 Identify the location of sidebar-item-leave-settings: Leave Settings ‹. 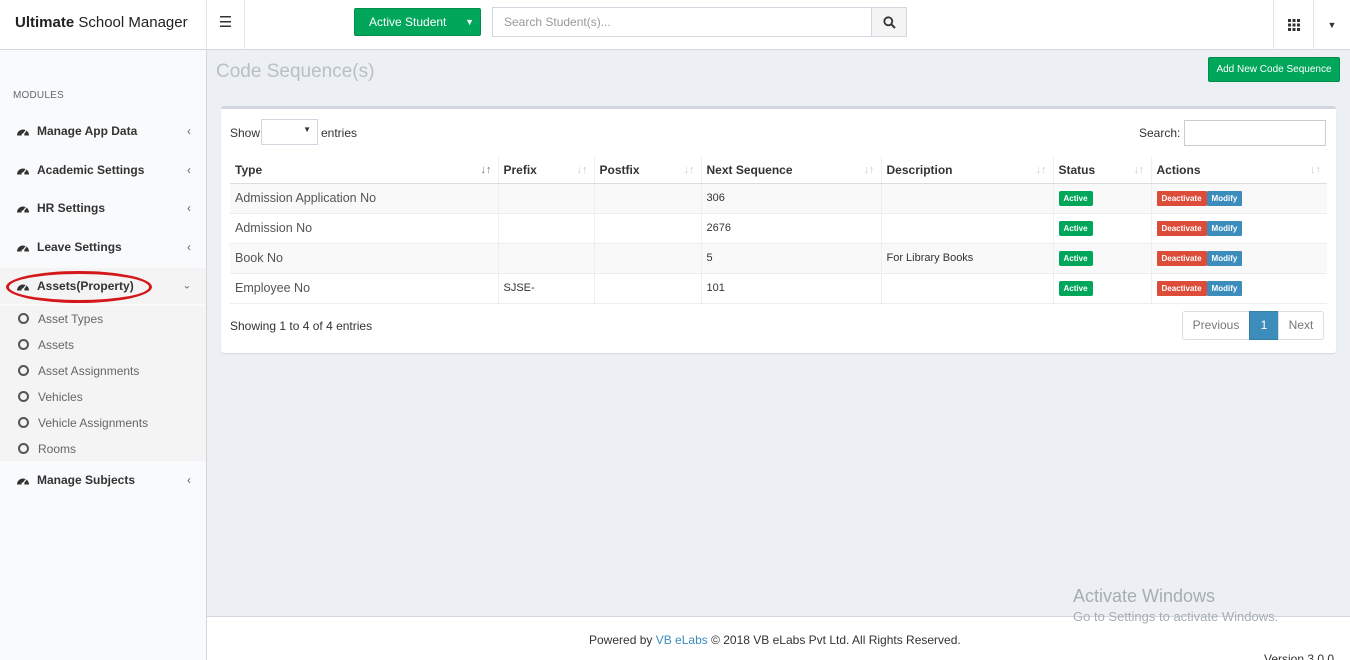
(103, 247).